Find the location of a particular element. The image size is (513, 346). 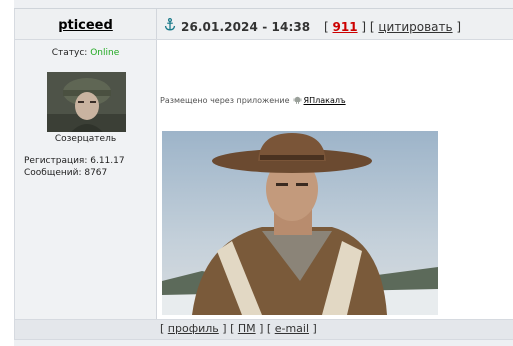

email-link: e-mail is located at coordinates (292, 328).